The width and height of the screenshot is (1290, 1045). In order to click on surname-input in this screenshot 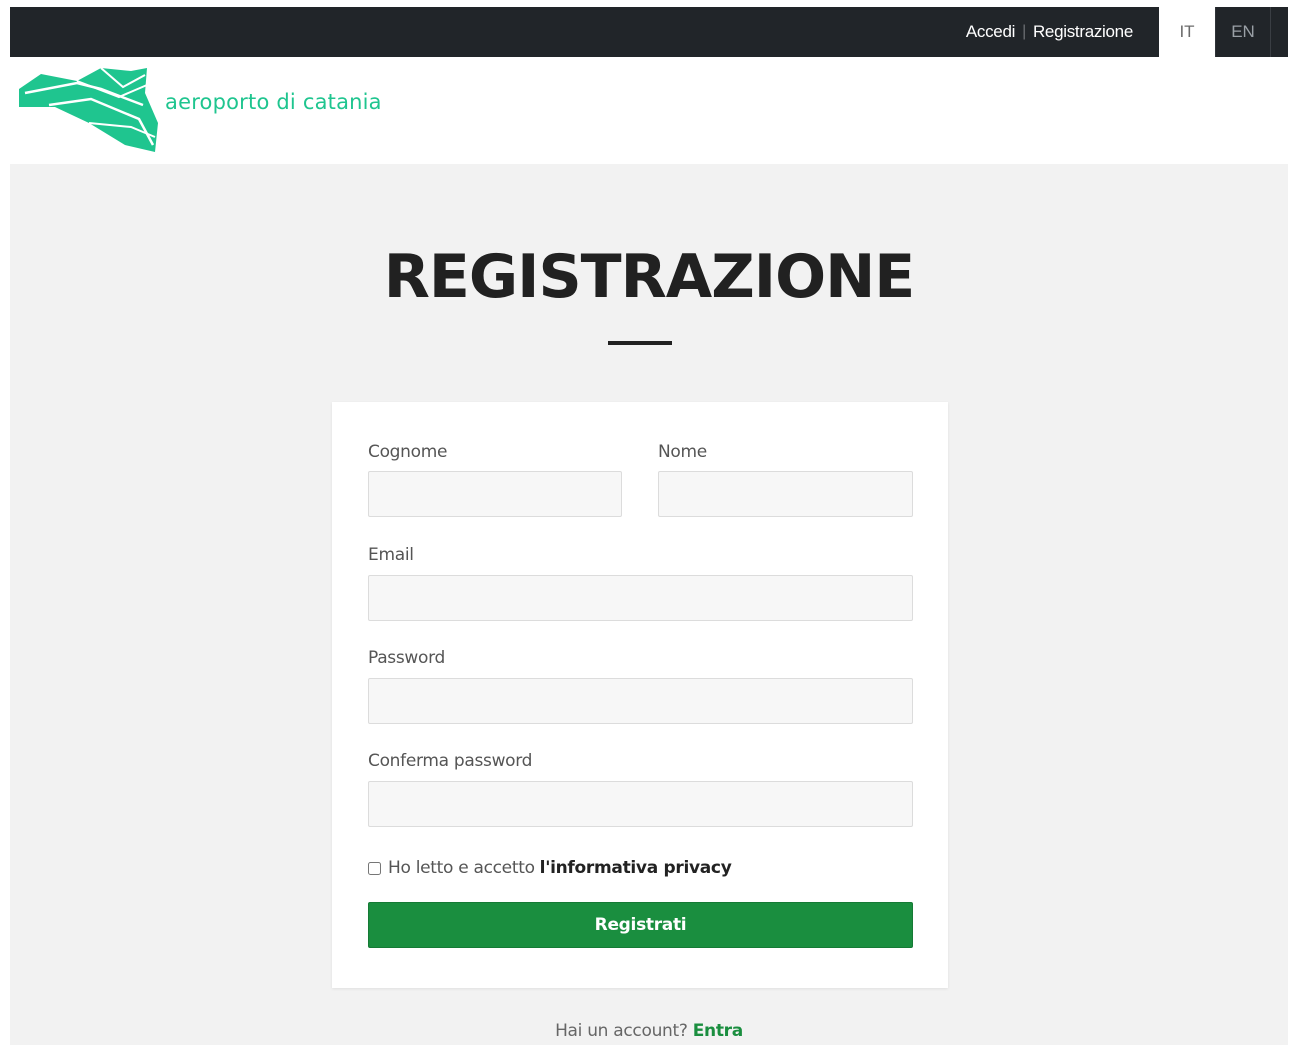, I will do `click(495, 494)`.